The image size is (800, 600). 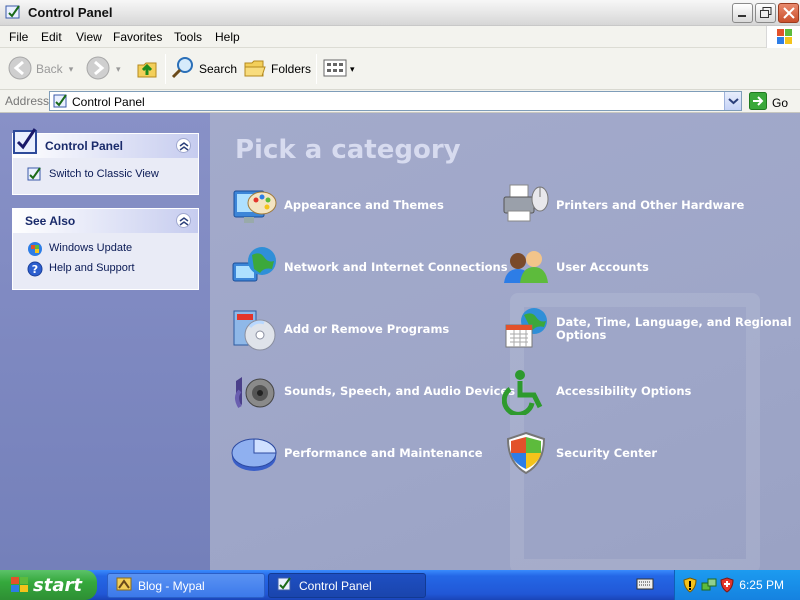 What do you see at coordinates (742, 13) in the screenshot?
I see `minimize-button` at bounding box center [742, 13].